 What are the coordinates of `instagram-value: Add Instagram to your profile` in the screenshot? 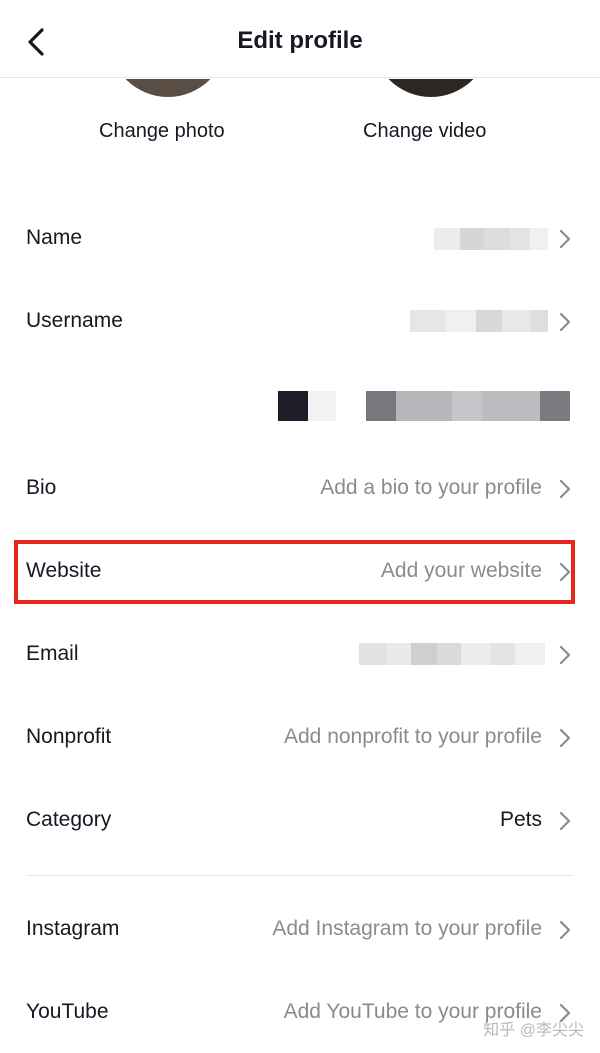 It's located at (407, 928).